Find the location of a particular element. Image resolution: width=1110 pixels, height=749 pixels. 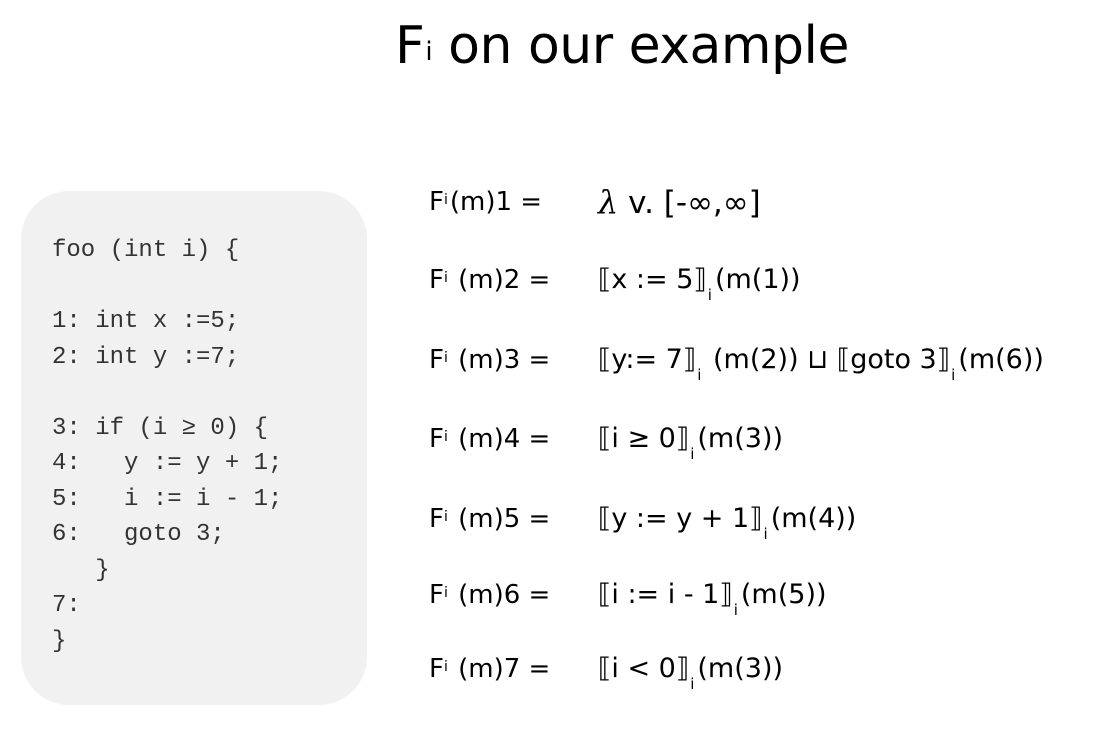

rhs-segment: ⟦y := y + 1⟧ is located at coordinates (680, 518).